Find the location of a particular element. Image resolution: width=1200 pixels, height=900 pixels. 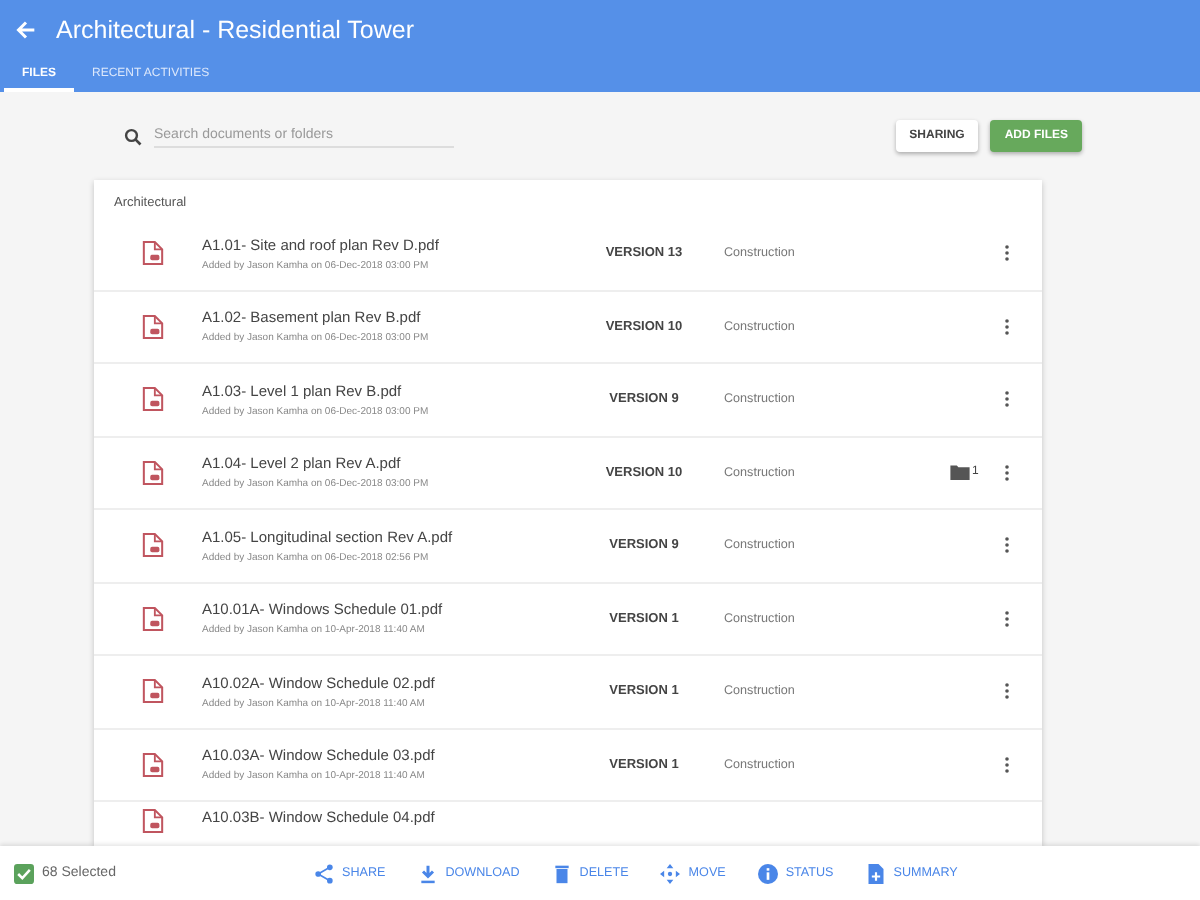

checkbox-icon is located at coordinates (24, 873).